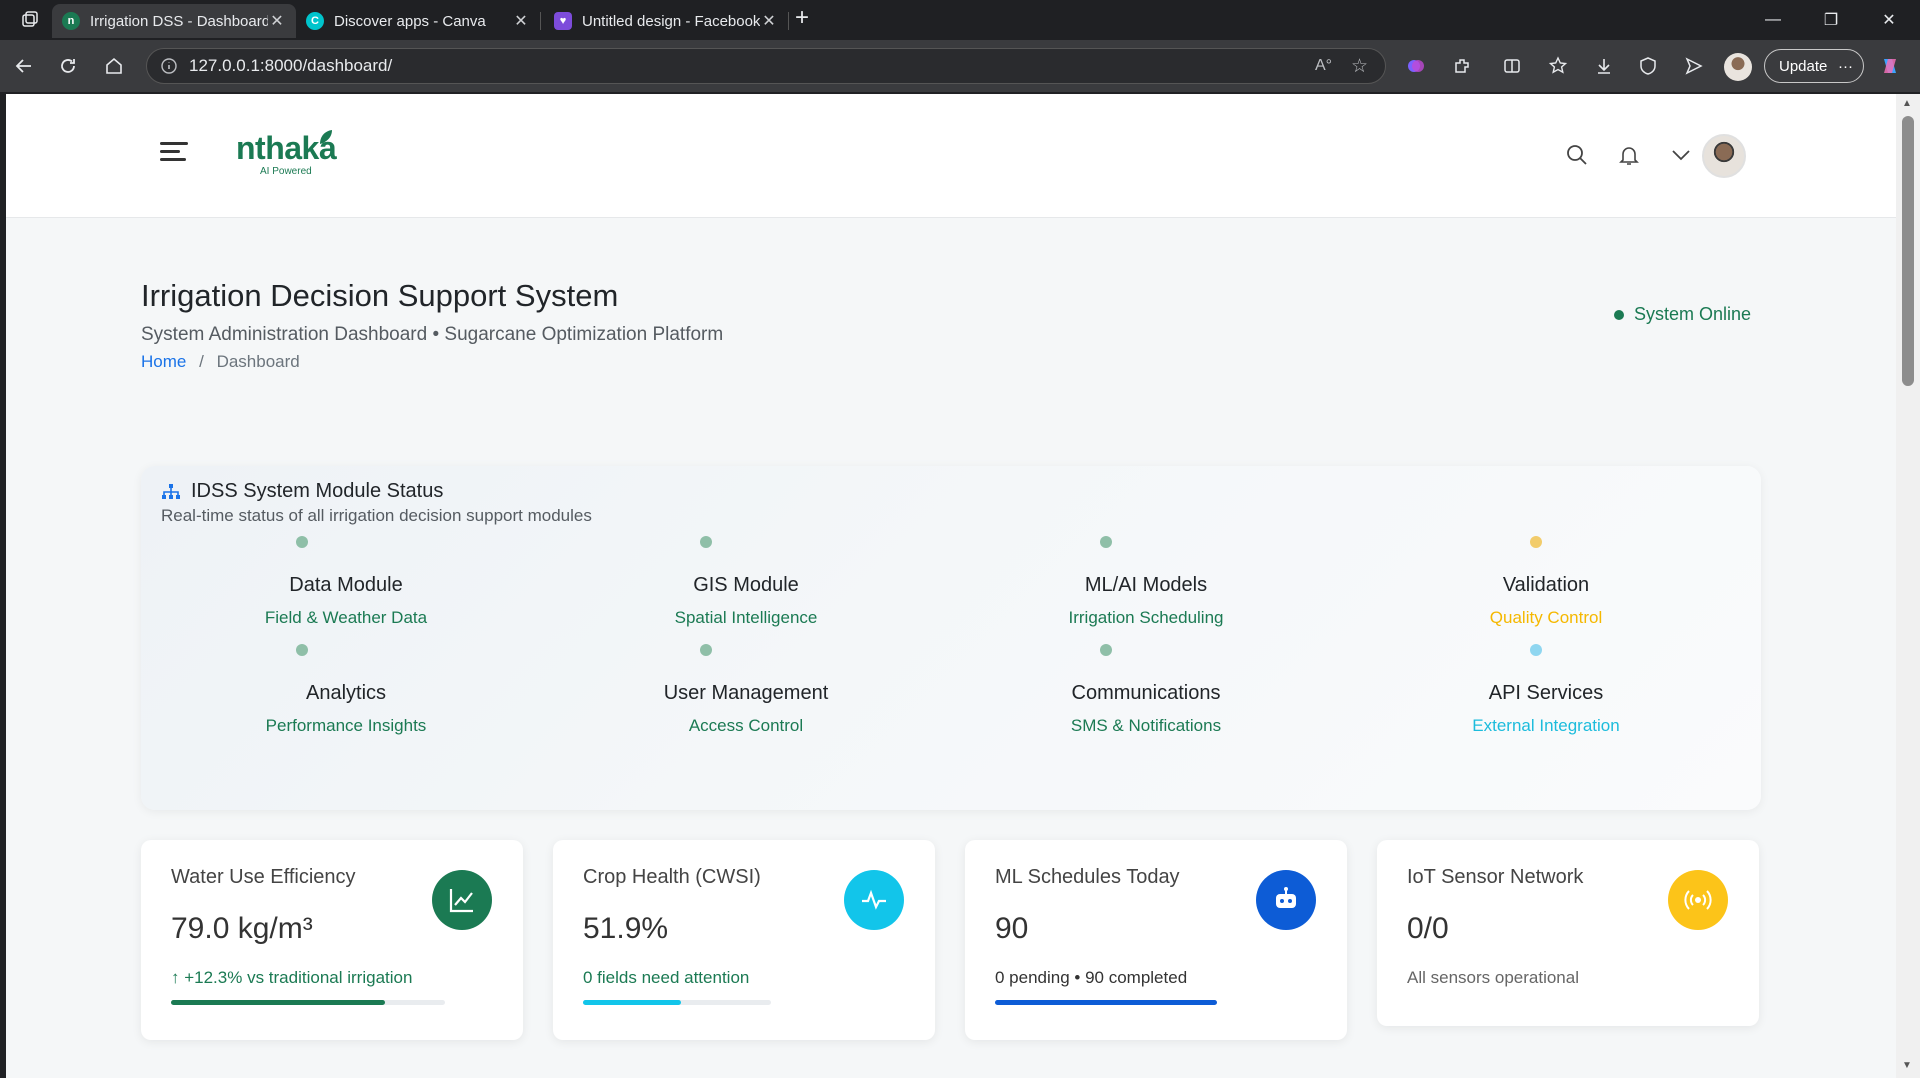 This screenshot has width=1920, height=1078. What do you see at coordinates (163, 361) in the screenshot?
I see `breadcrumb-home-link: Home` at bounding box center [163, 361].